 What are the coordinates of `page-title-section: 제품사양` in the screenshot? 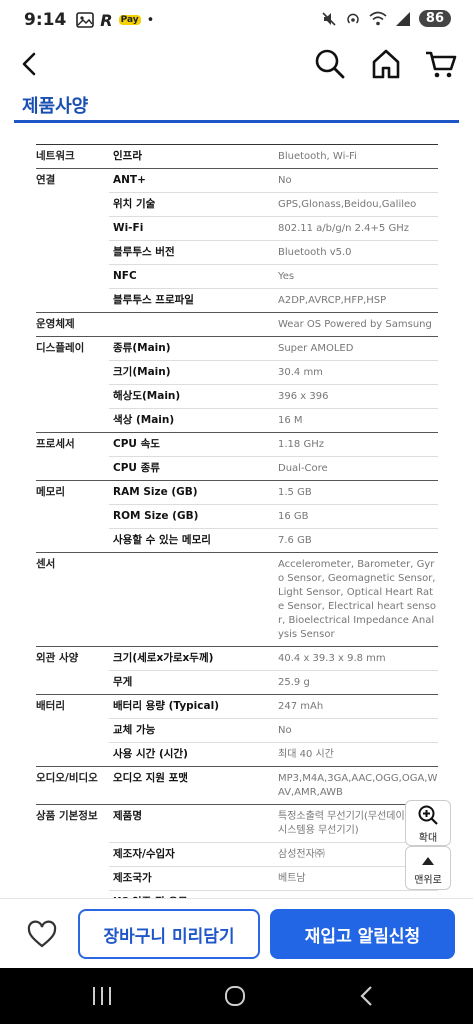 It's located at (236, 107).